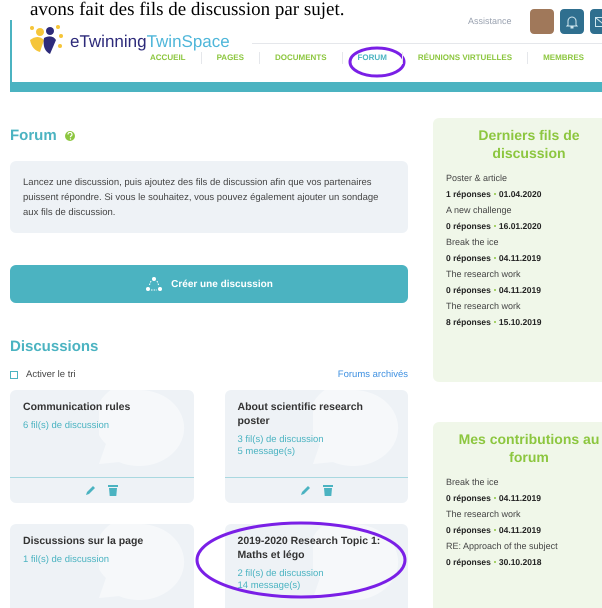  I want to click on logo-text: eTwinning, so click(108, 42).